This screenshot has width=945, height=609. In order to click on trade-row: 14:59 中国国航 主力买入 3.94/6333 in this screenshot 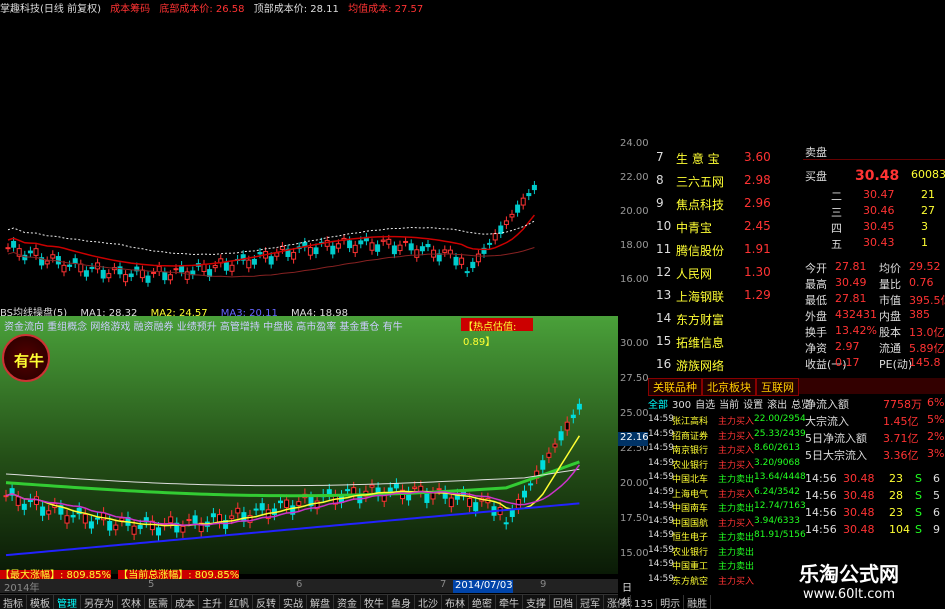, I will do `click(724, 522)`.